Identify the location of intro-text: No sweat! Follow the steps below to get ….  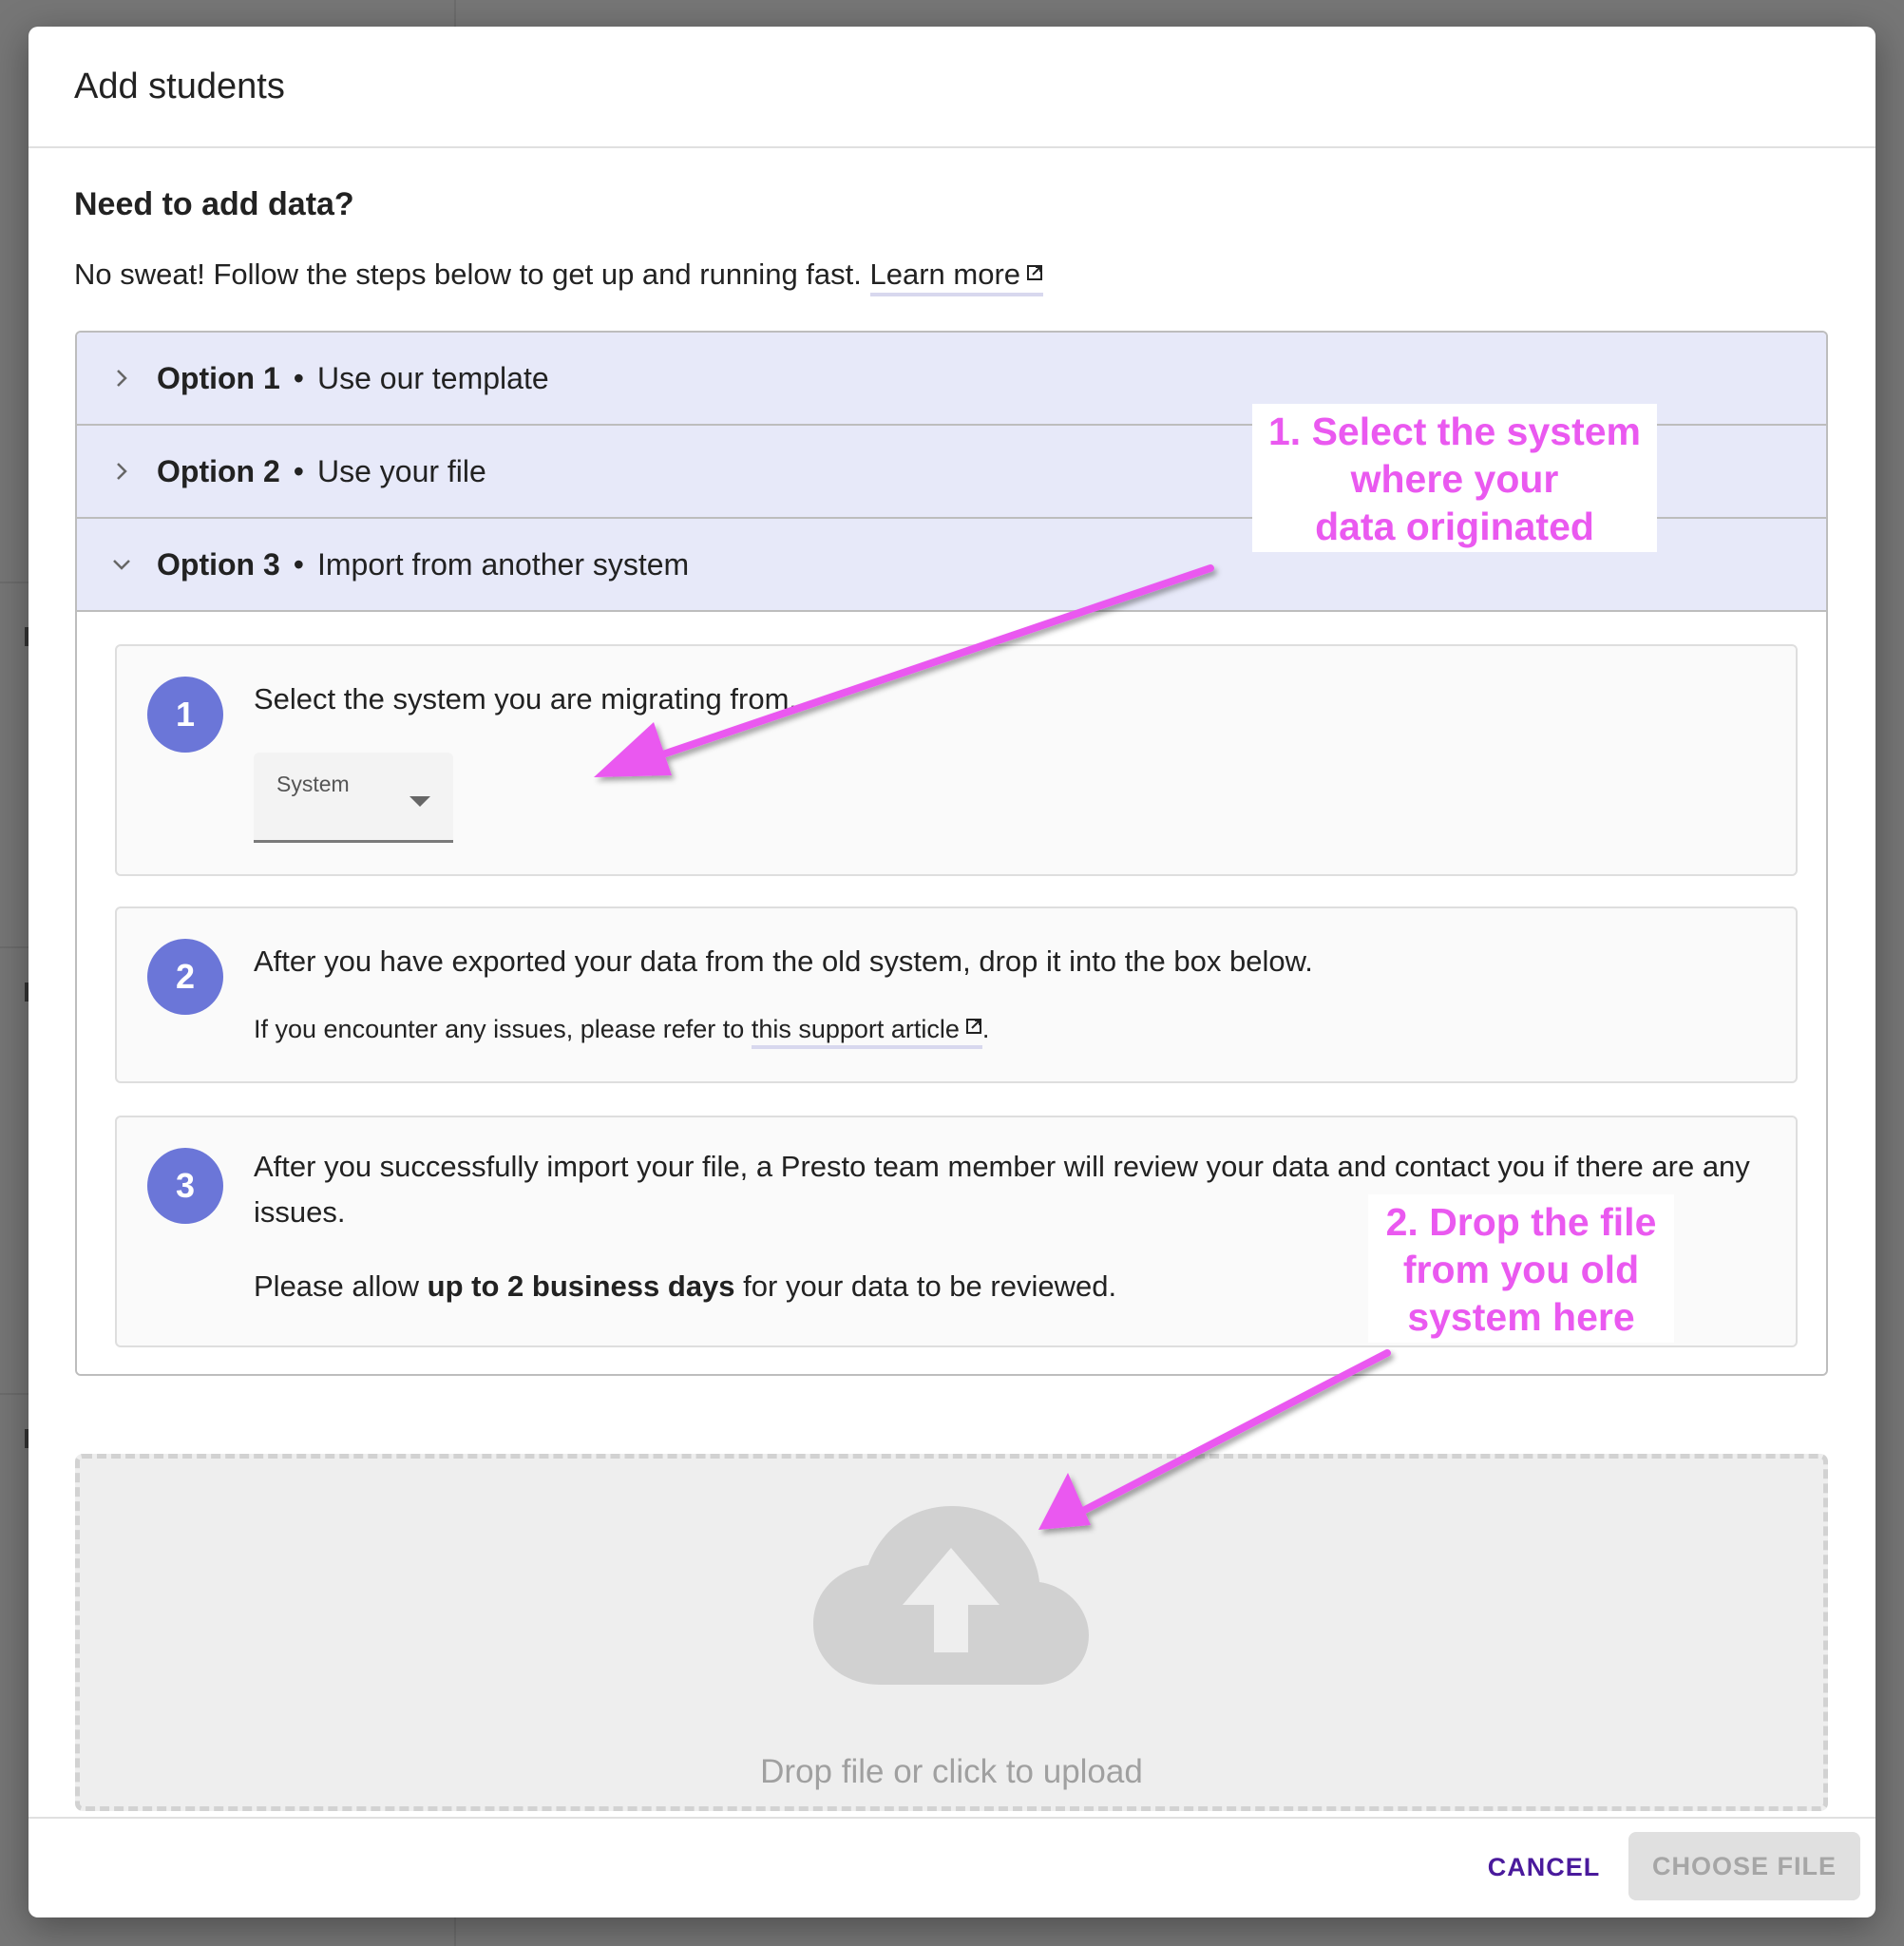
(559, 277).